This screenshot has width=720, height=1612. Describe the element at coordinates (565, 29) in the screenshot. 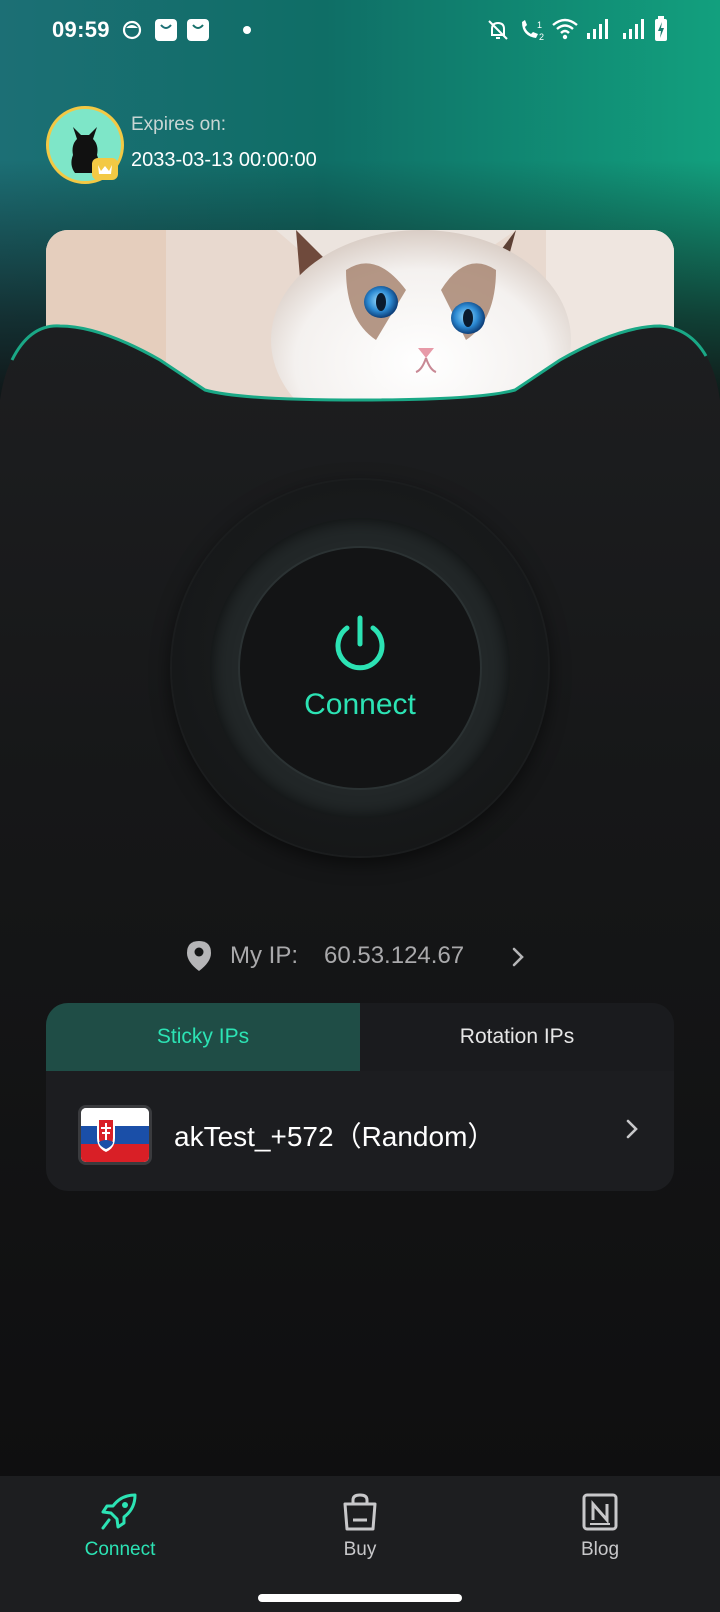

I see `wifi-icon` at that location.